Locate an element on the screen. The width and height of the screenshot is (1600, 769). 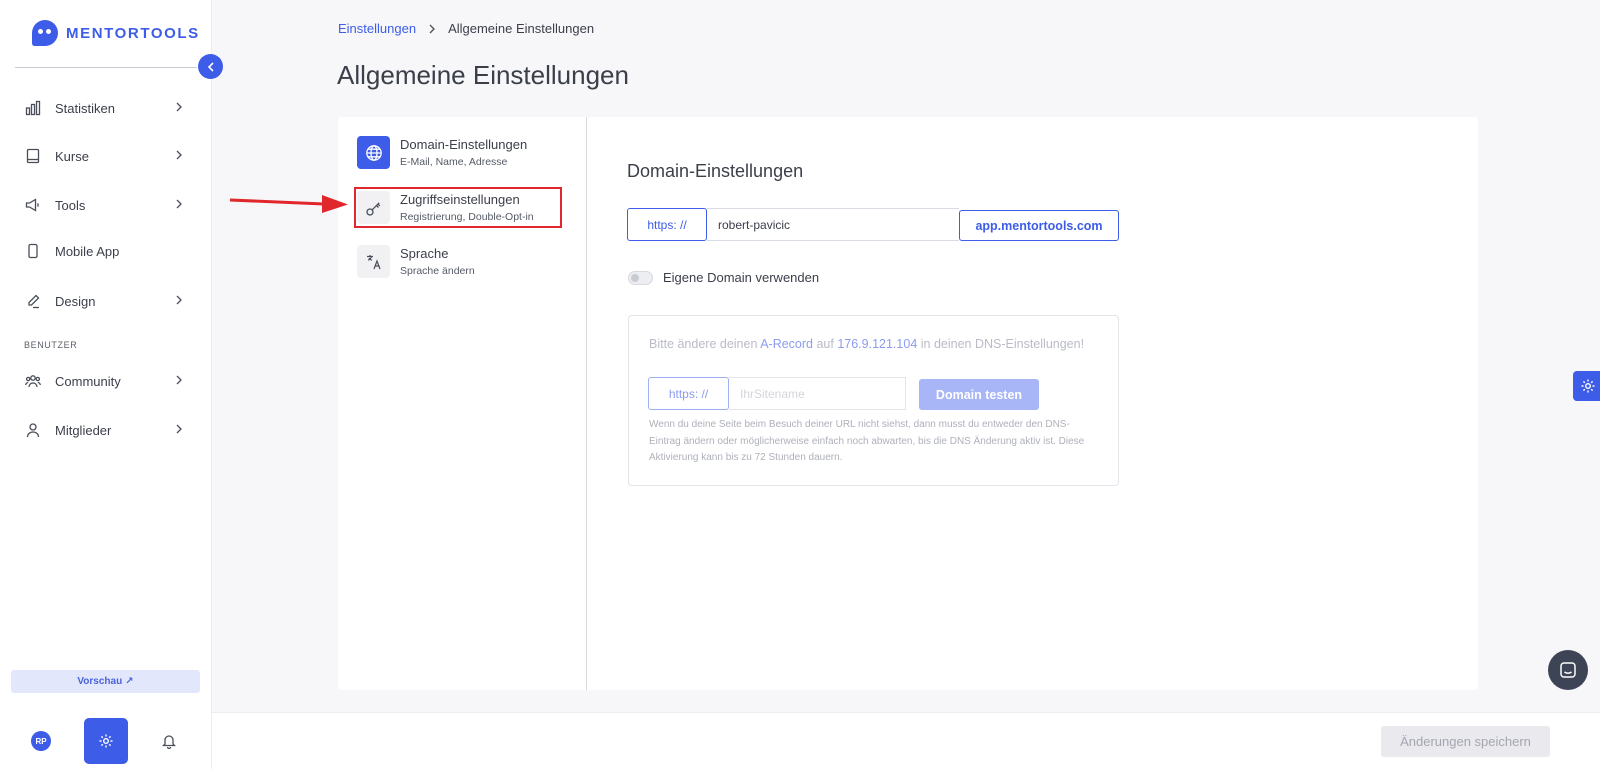
sidebar-item-design: Design is located at coordinates (105, 301).